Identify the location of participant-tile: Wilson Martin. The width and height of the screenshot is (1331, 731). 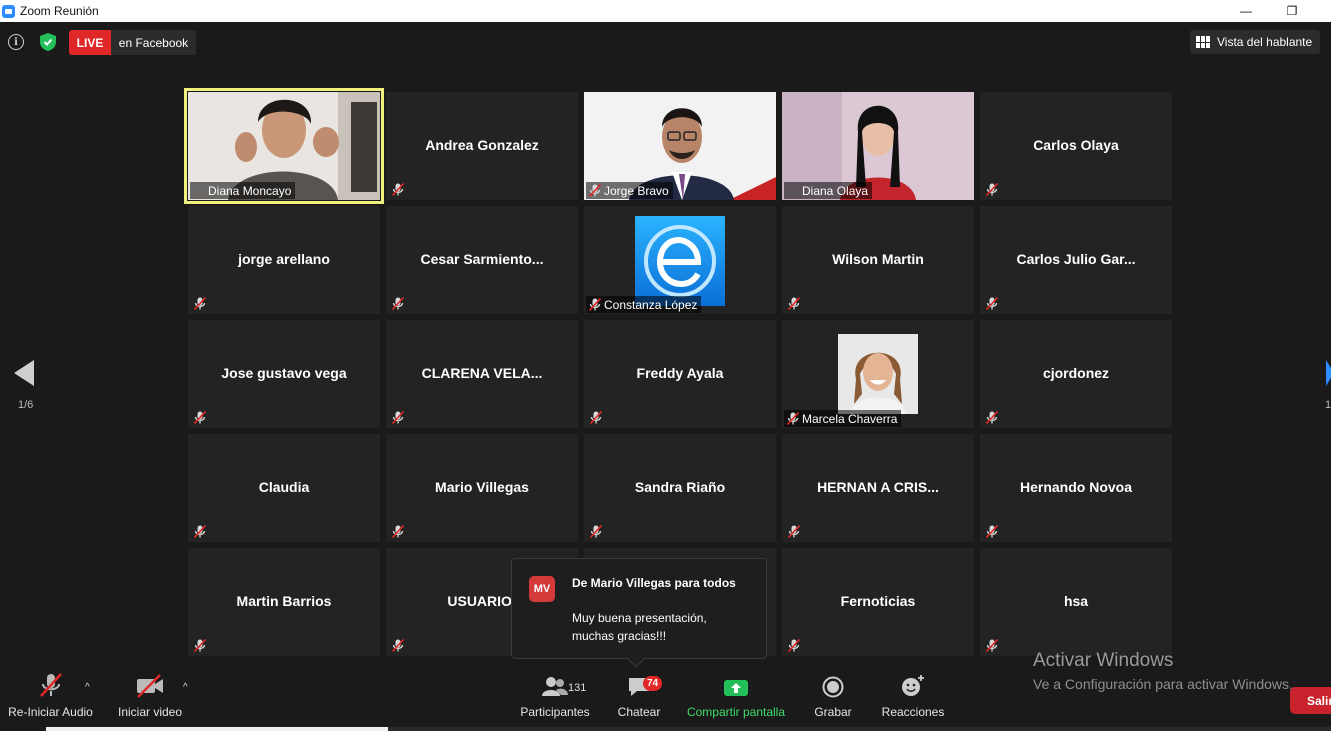
(878, 260).